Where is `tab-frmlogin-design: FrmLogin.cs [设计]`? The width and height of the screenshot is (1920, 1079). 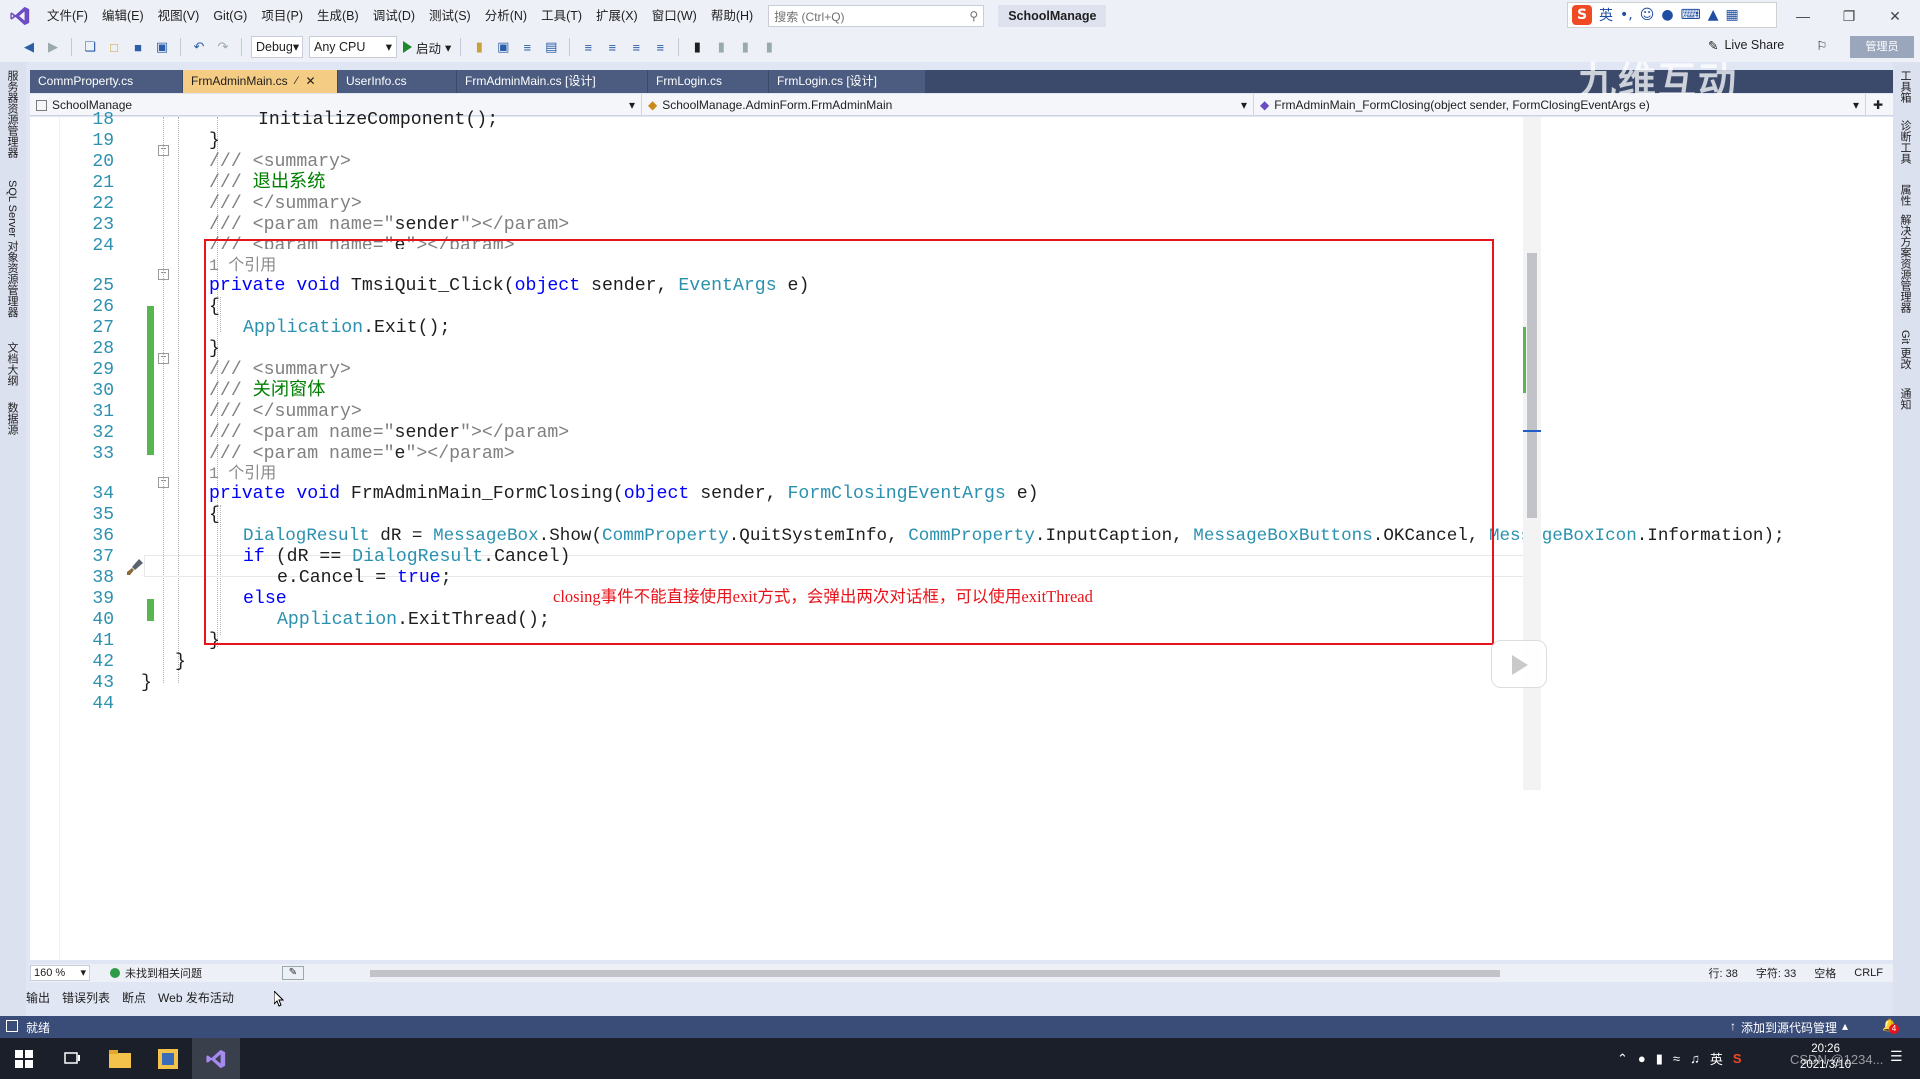 tab-frmlogin-design: FrmLogin.cs [设计] is located at coordinates (847, 81).